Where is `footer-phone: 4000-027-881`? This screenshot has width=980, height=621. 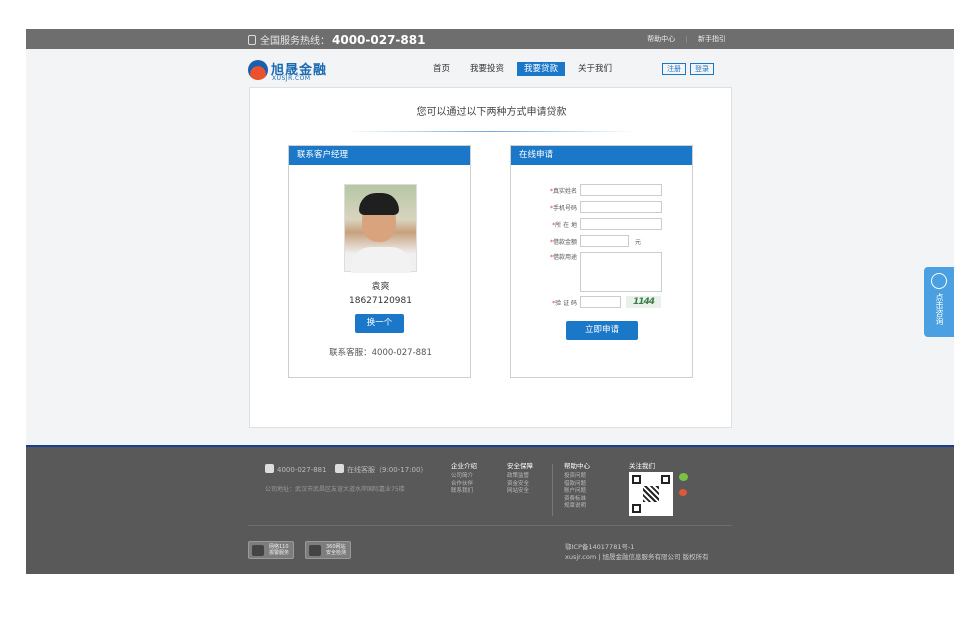
footer-phone: 4000-027-881 is located at coordinates (296, 469).